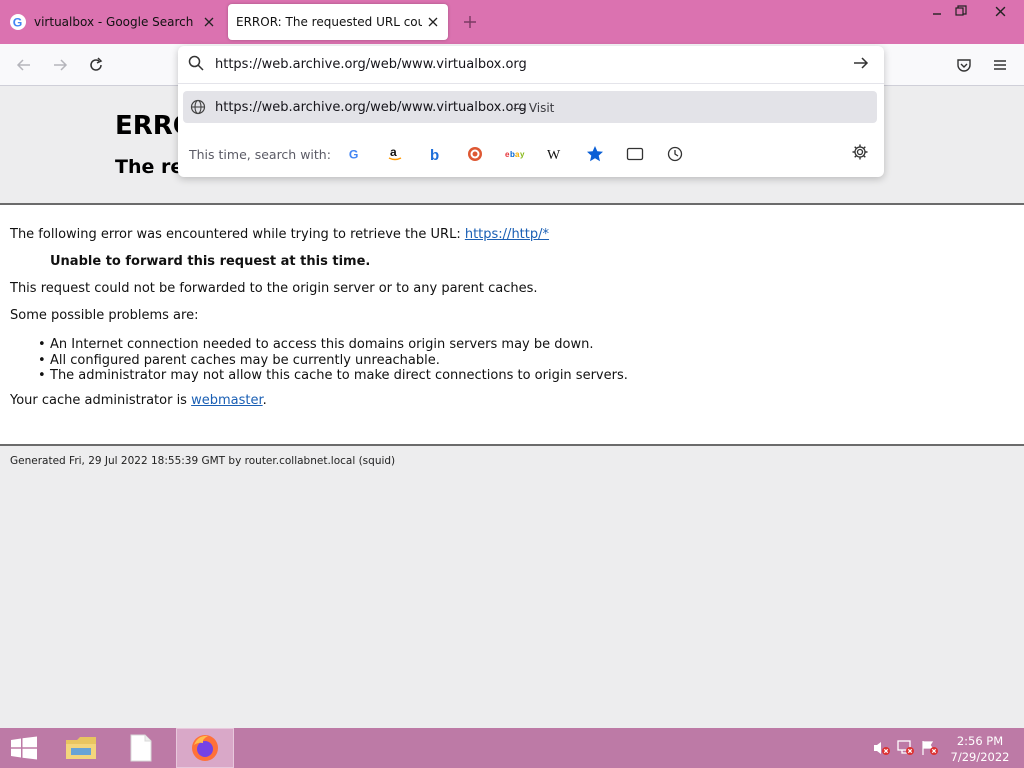  What do you see at coordinates (860, 154) in the screenshot?
I see `gear-icon` at bounding box center [860, 154].